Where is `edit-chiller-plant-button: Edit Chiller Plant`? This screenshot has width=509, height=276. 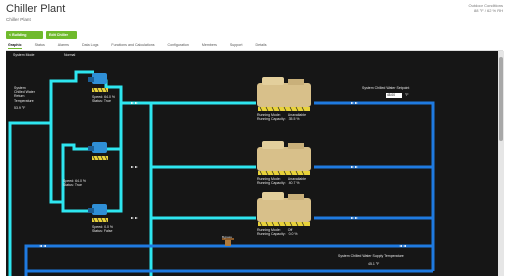 edit-chiller-plant-button: Edit Chiller Plant is located at coordinates (61, 38).